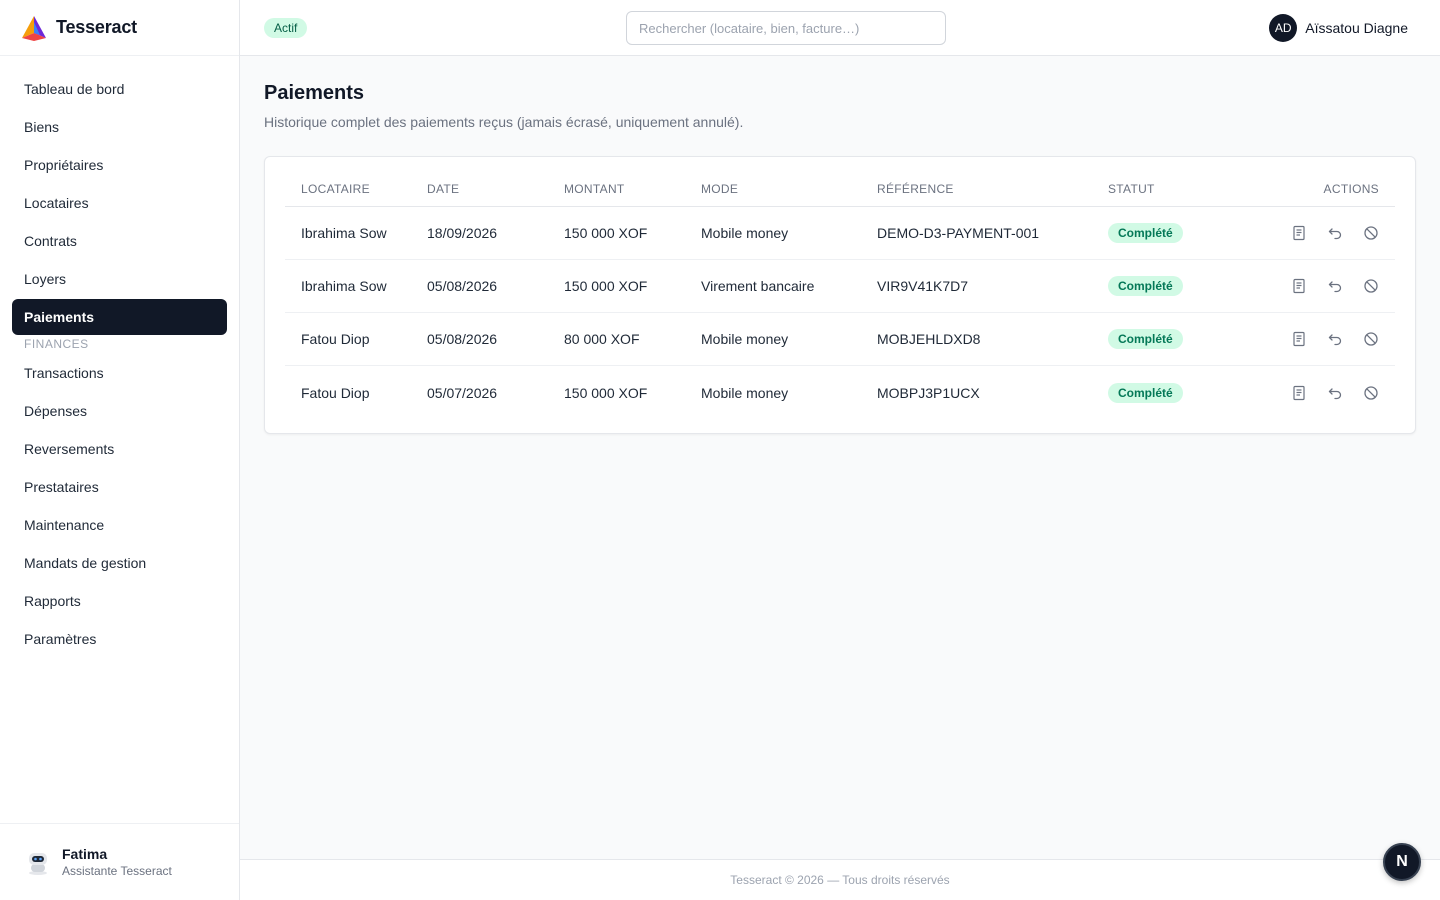 The width and height of the screenshot is (1440, 900). I want to click on sidebar-item-depenses: Dépenses, so click(119, 411).